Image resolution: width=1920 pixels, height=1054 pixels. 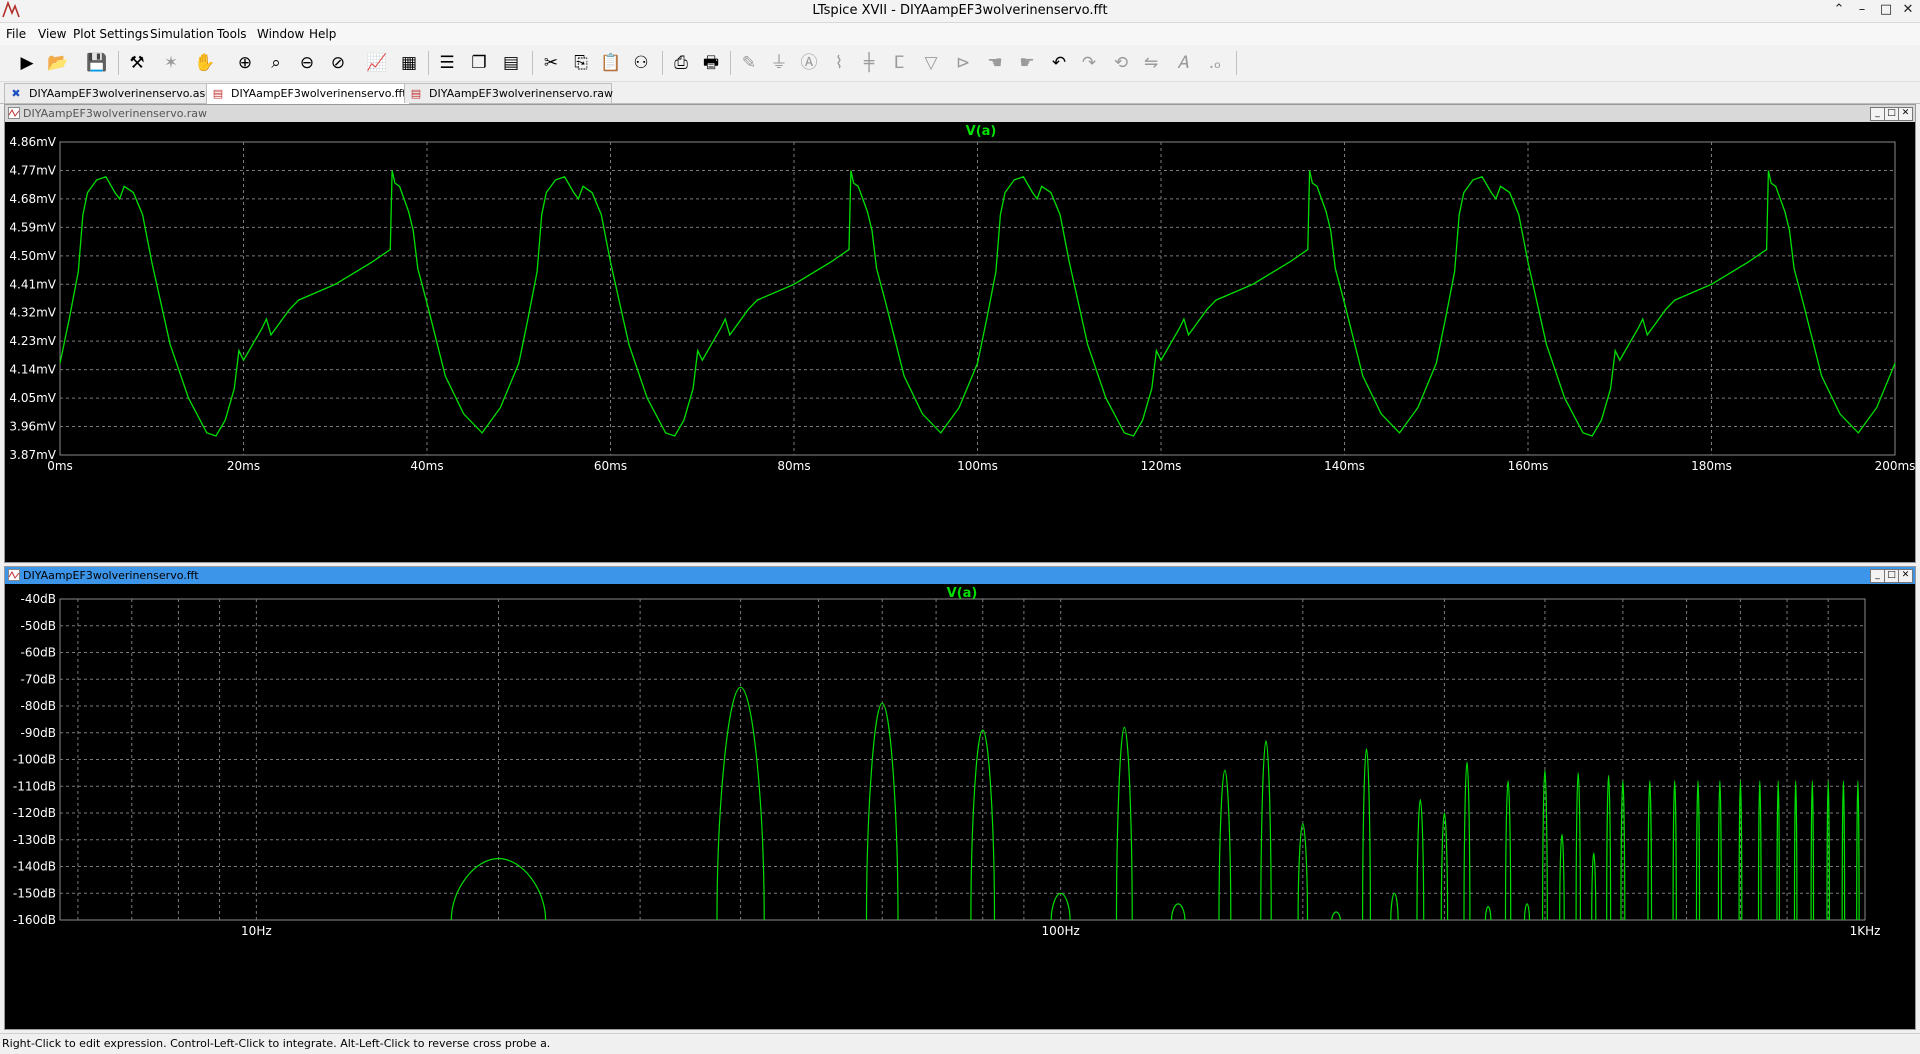 I want to click on print-icon: ⎙, so click(x=681, y=63).